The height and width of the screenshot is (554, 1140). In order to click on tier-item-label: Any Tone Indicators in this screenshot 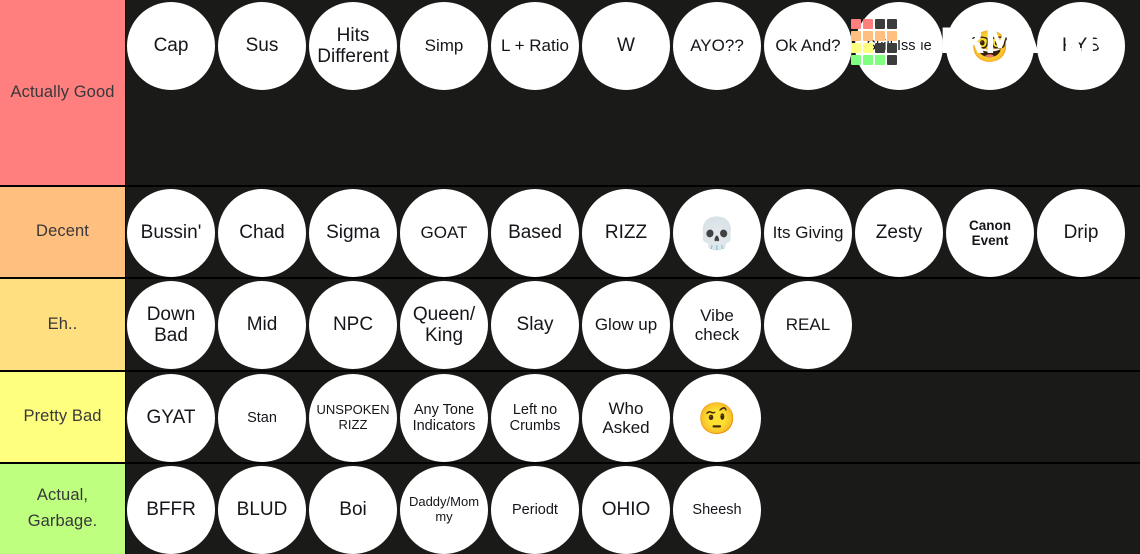, I will do `click(444, 417)`.